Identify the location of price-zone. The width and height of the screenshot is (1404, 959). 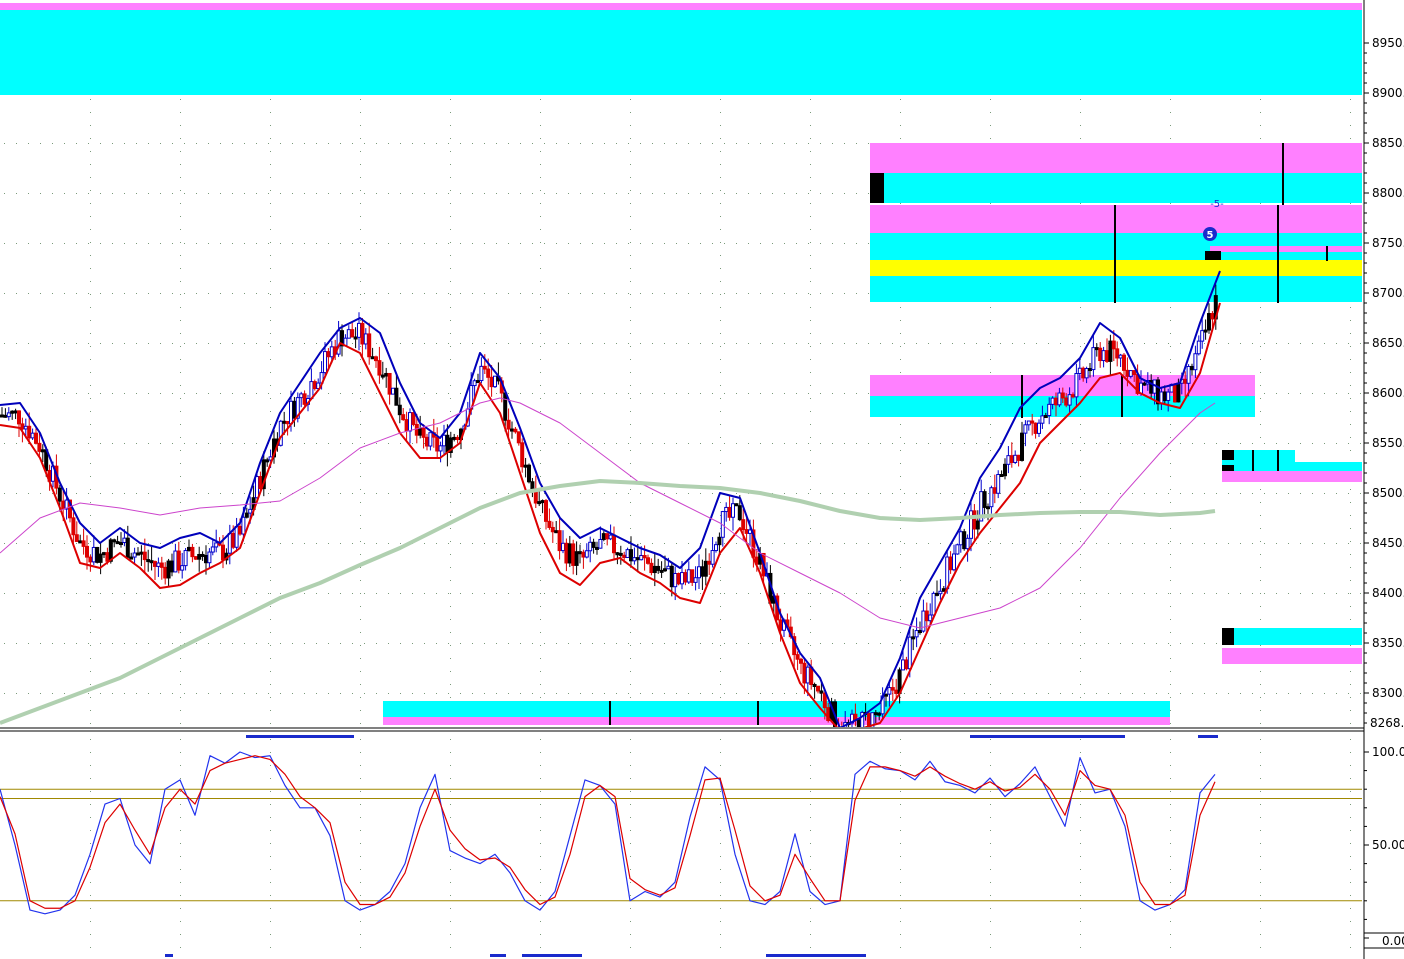
(776, 721).